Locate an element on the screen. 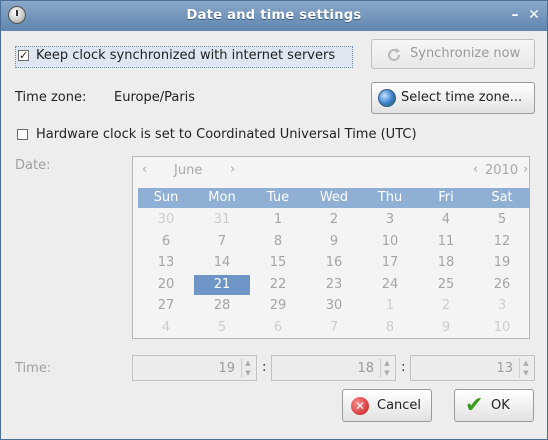  calendar-day: 26 is located at coordinates (502, 285).